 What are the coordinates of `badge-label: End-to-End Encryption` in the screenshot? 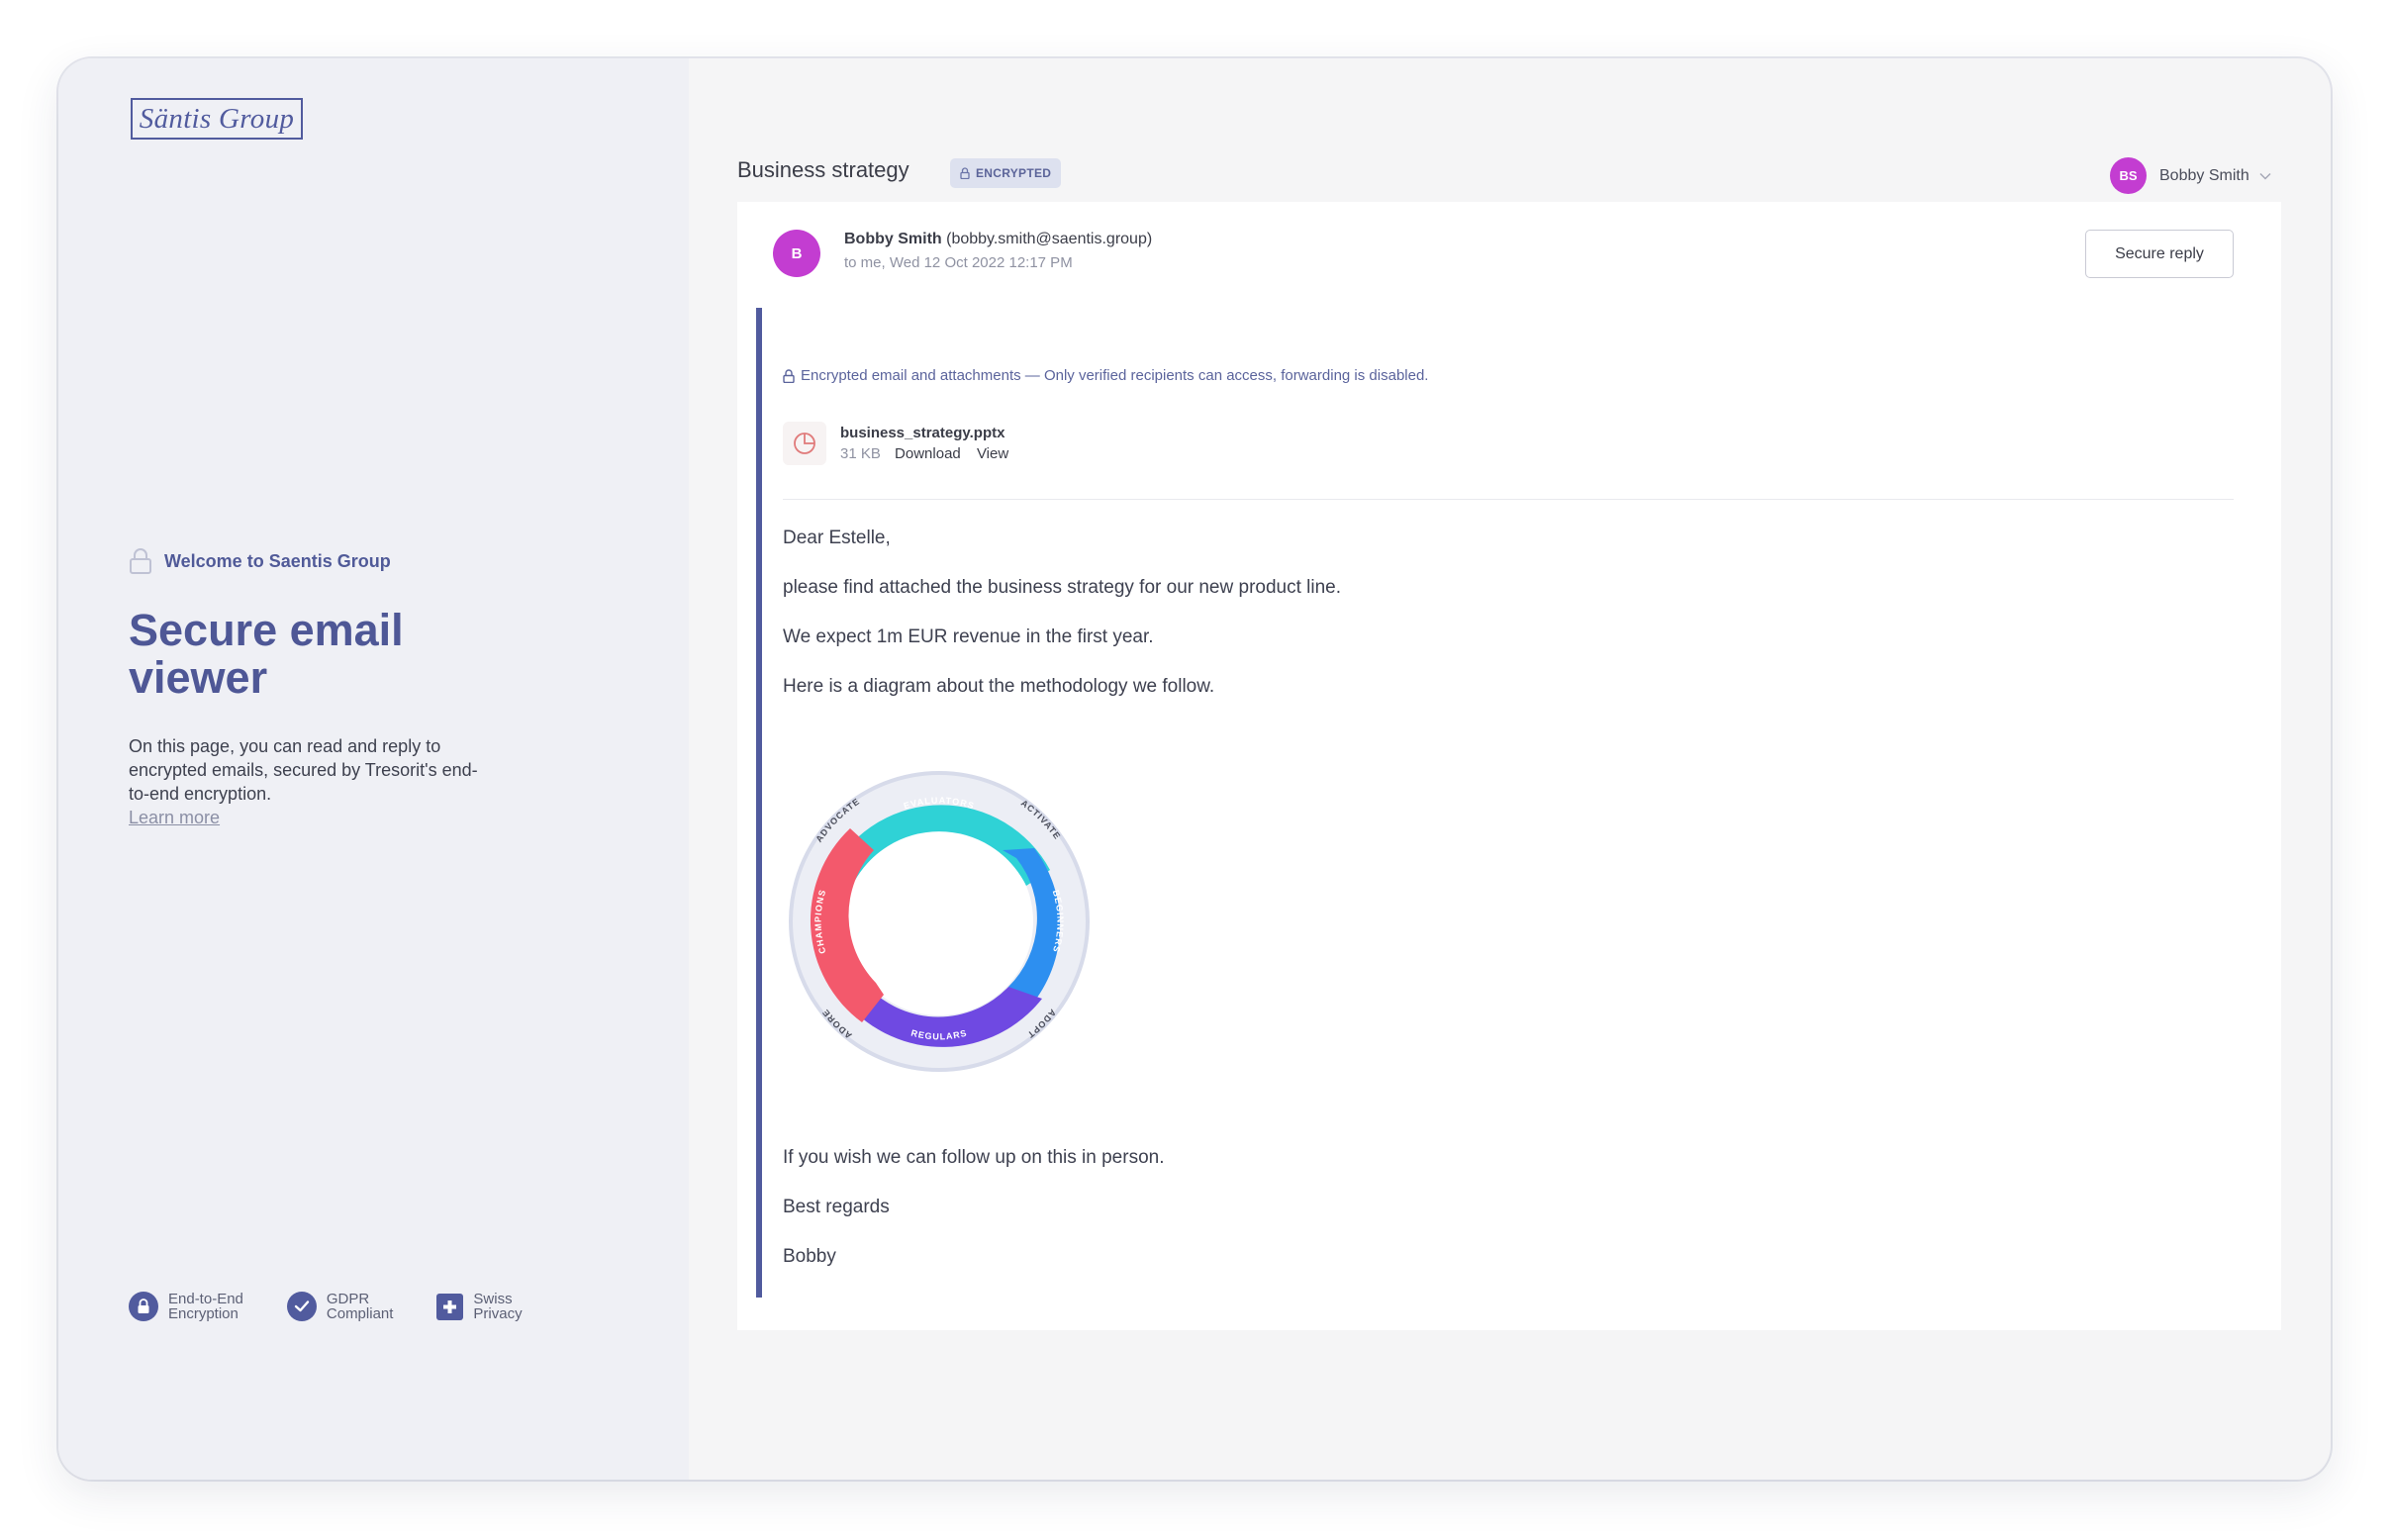 It's located at (205, 1306).